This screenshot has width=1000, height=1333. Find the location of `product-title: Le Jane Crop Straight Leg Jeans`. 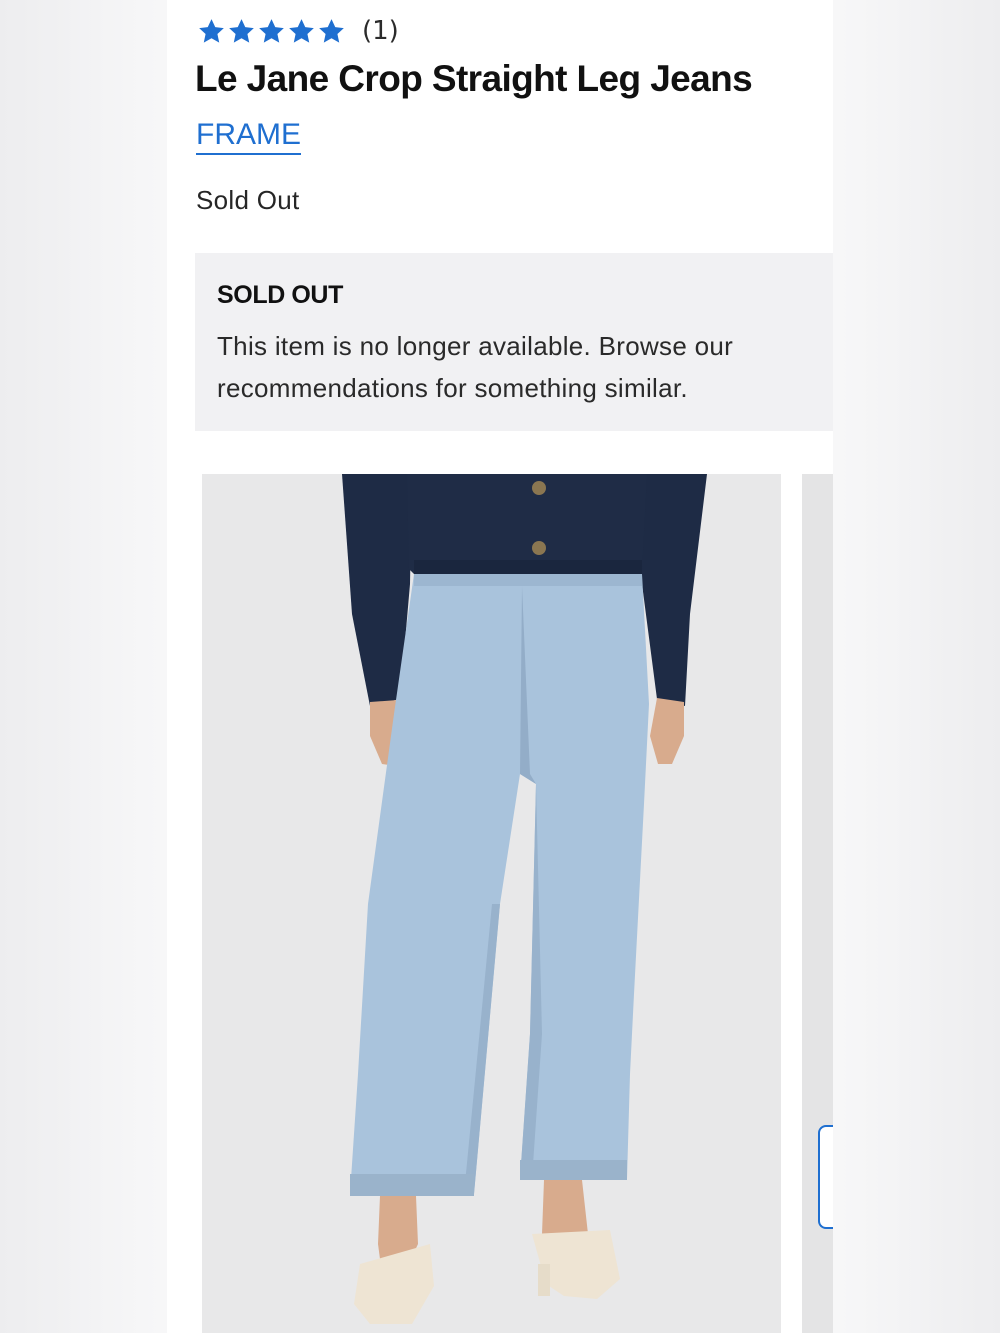

product-title: Le Jane Crop Straight Leg Jeans is located at coordinates (474, 78).